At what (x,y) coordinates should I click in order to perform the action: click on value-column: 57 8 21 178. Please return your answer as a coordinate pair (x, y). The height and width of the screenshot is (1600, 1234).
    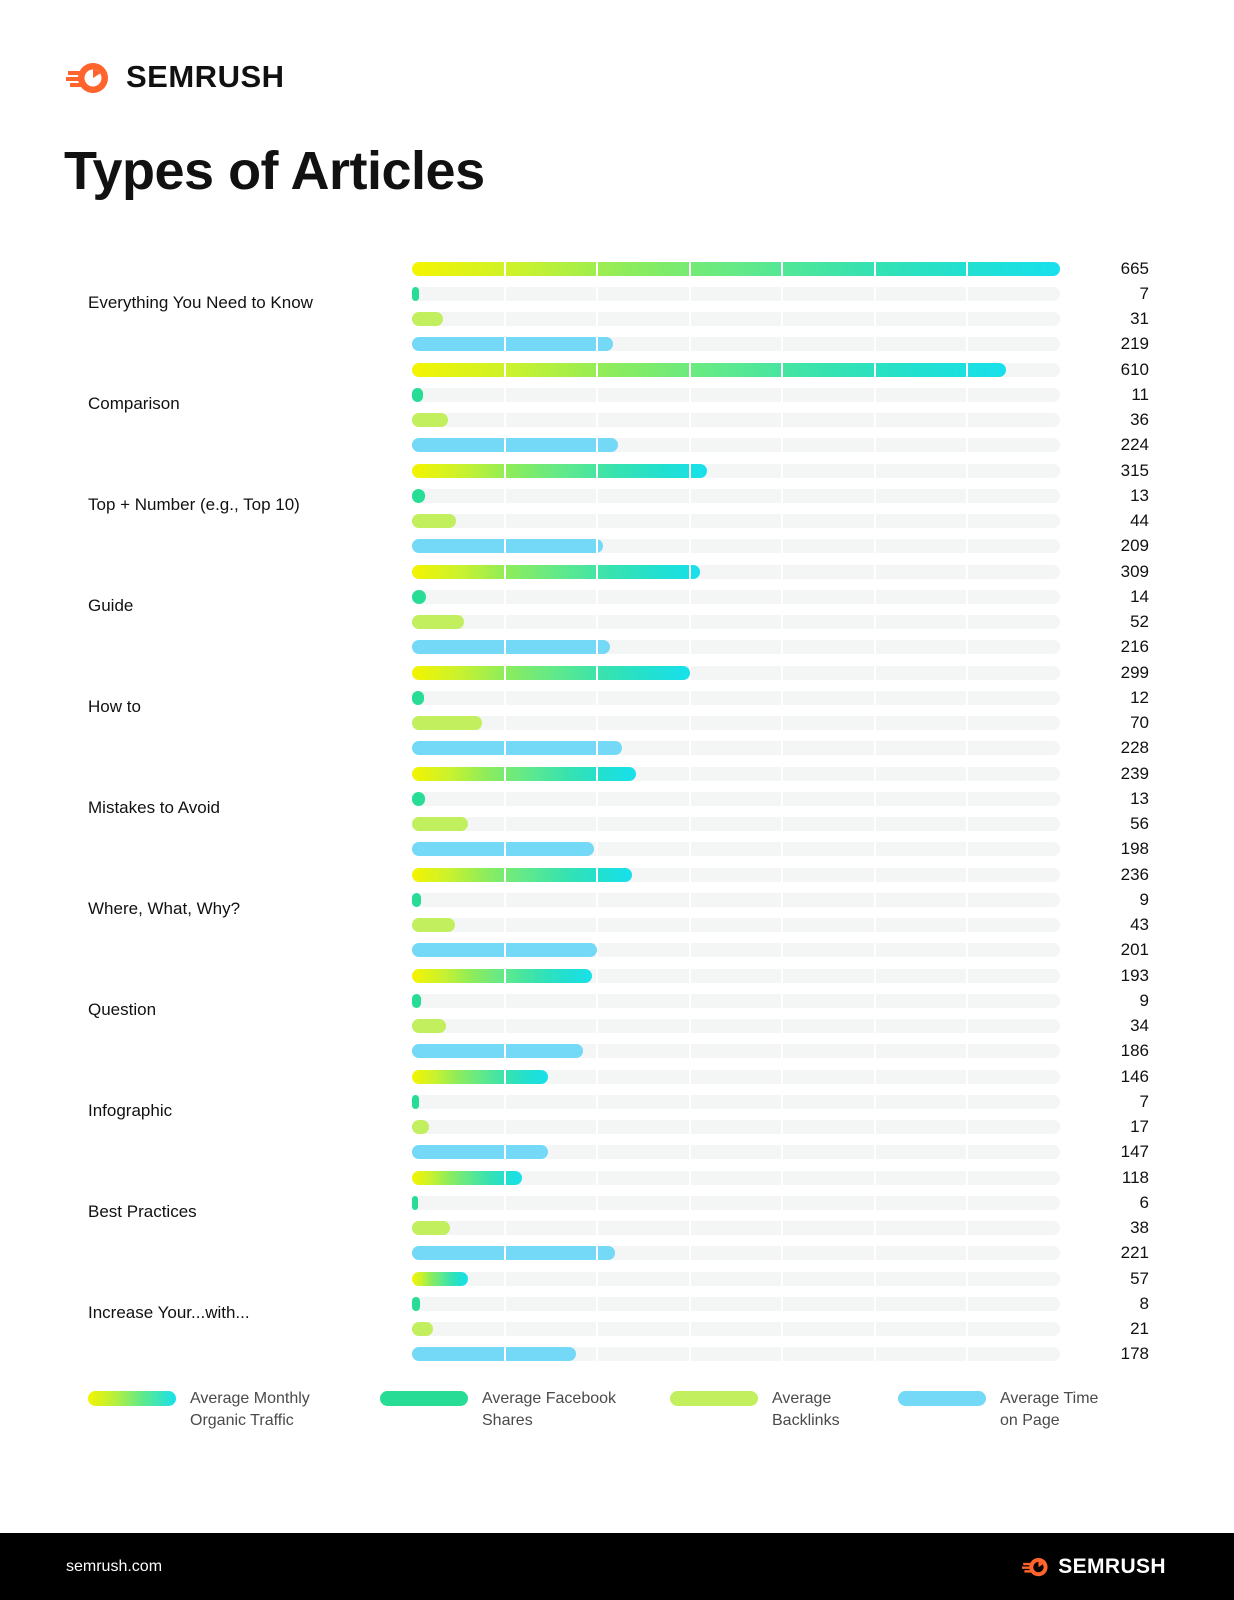
    Looking at the image, I should click on (1112, 1316).